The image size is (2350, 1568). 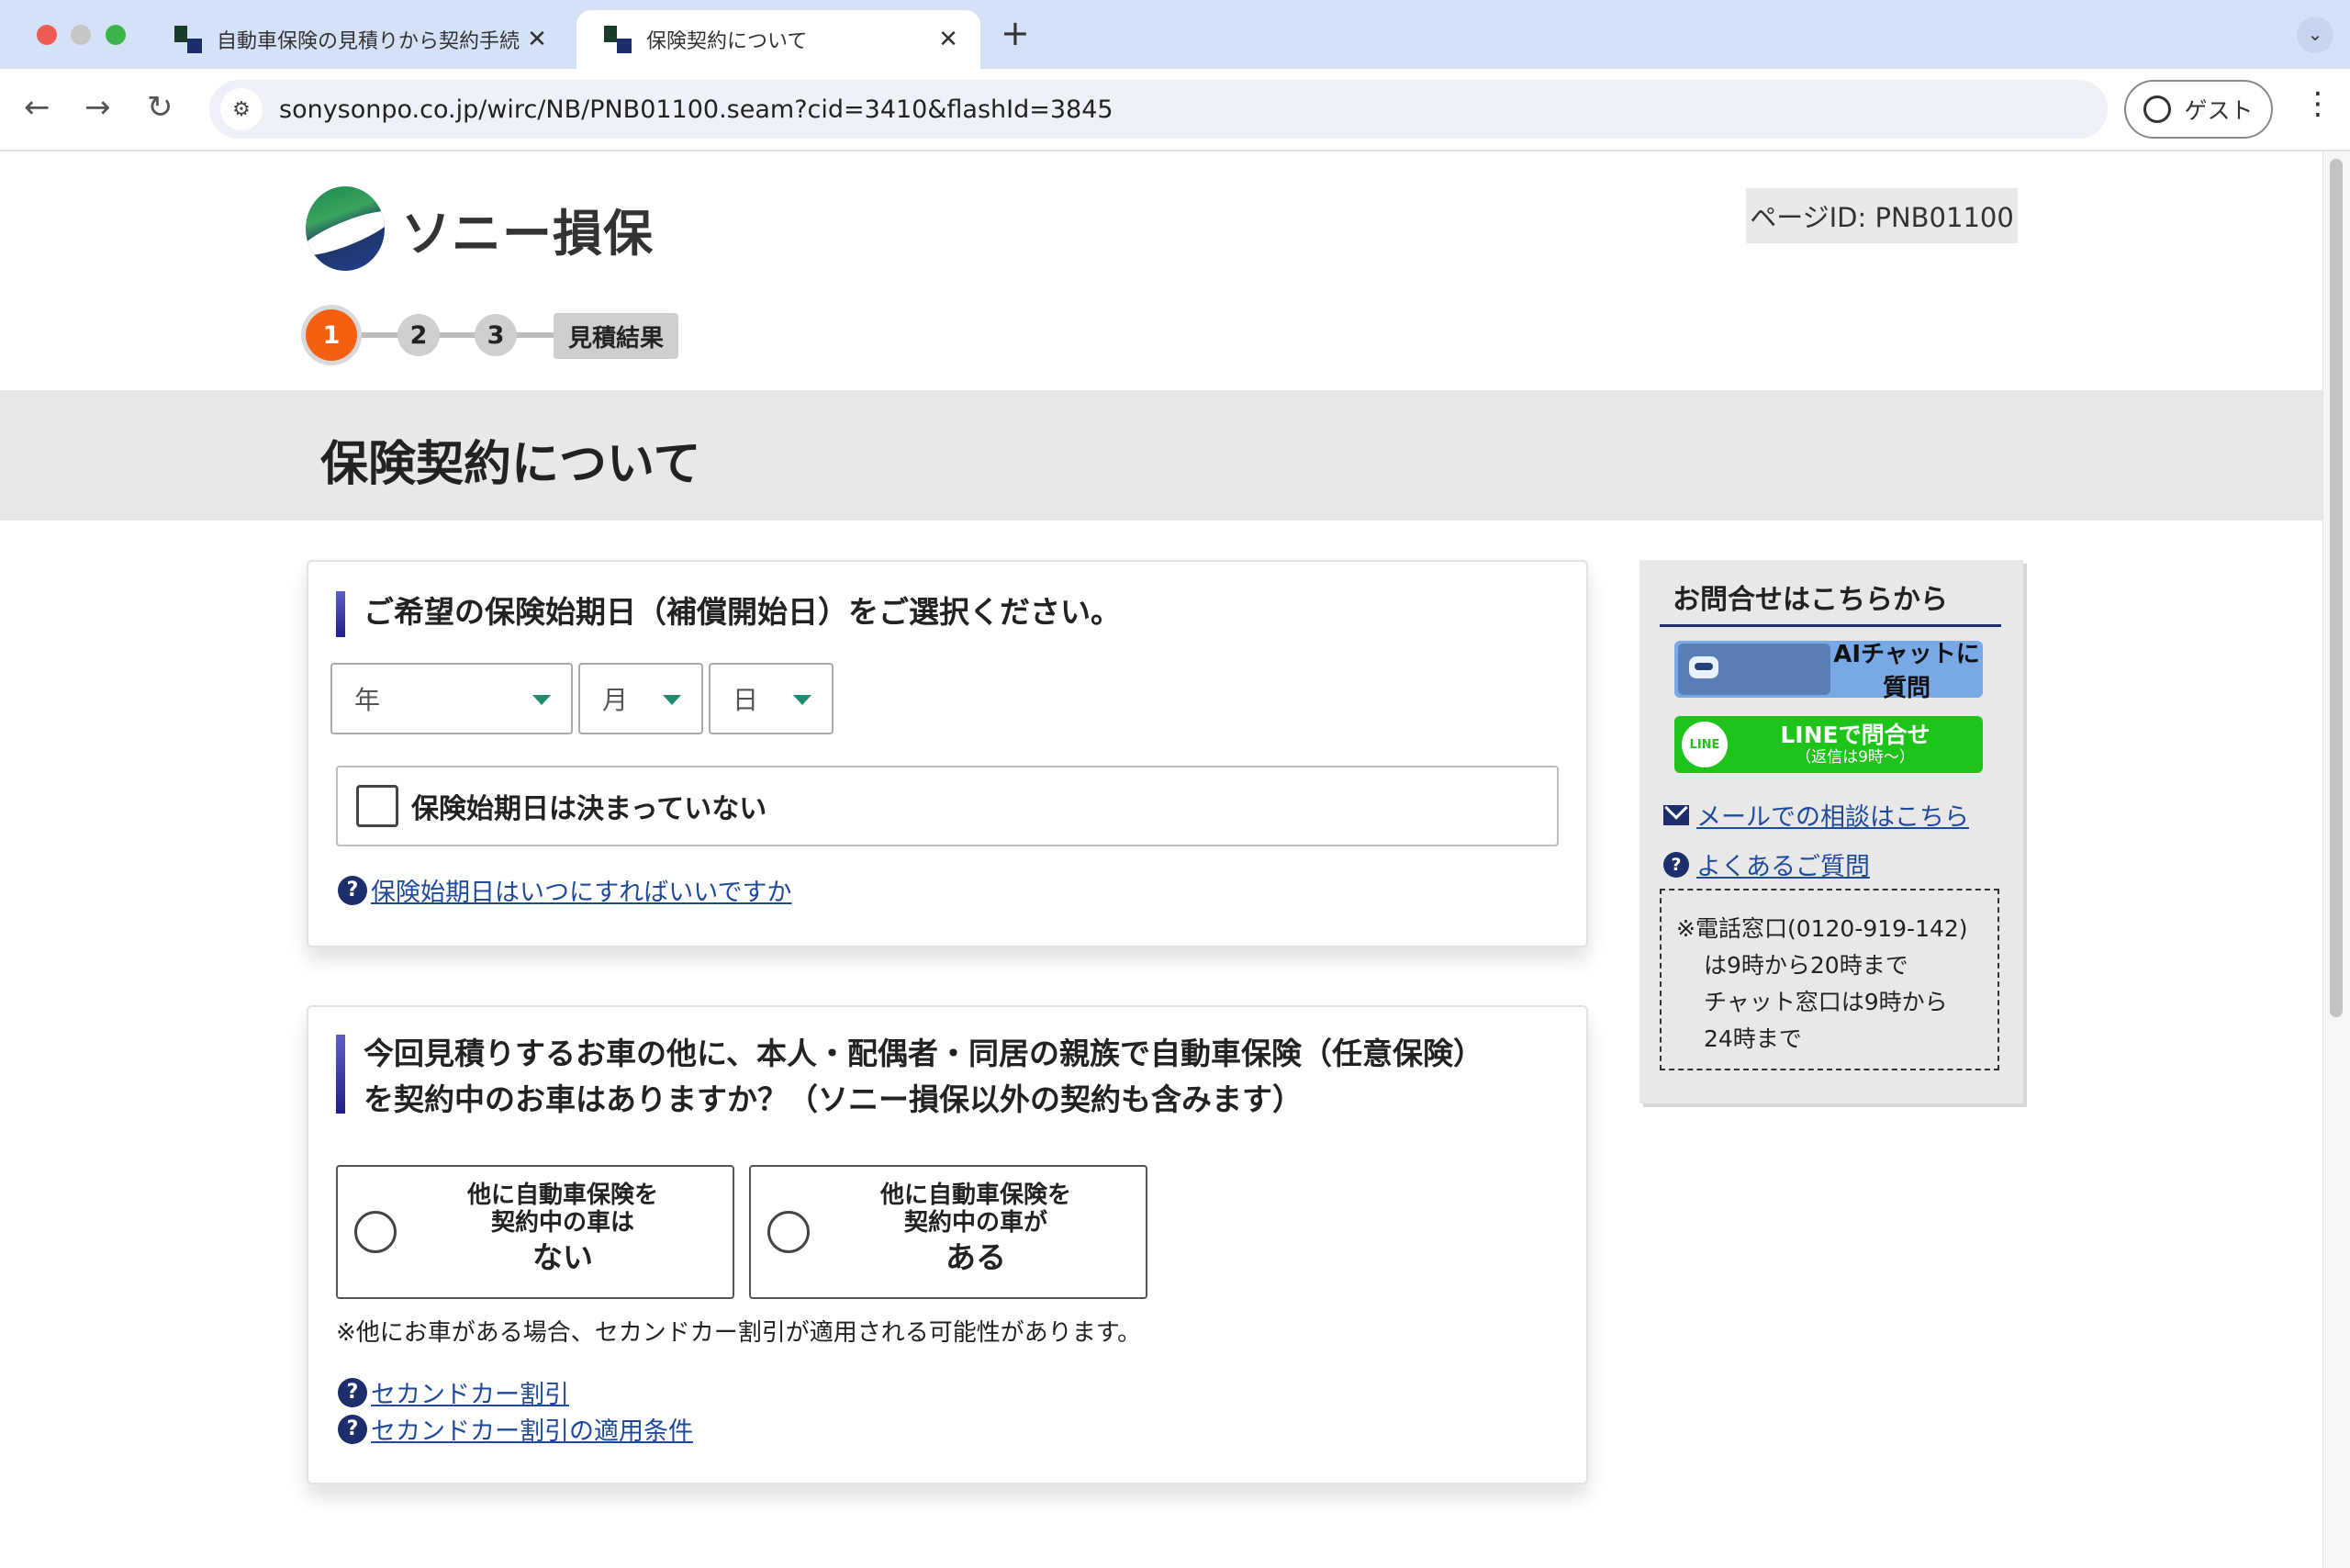 I want to click on step-result: 見積結果, so click(x=616, y=336).